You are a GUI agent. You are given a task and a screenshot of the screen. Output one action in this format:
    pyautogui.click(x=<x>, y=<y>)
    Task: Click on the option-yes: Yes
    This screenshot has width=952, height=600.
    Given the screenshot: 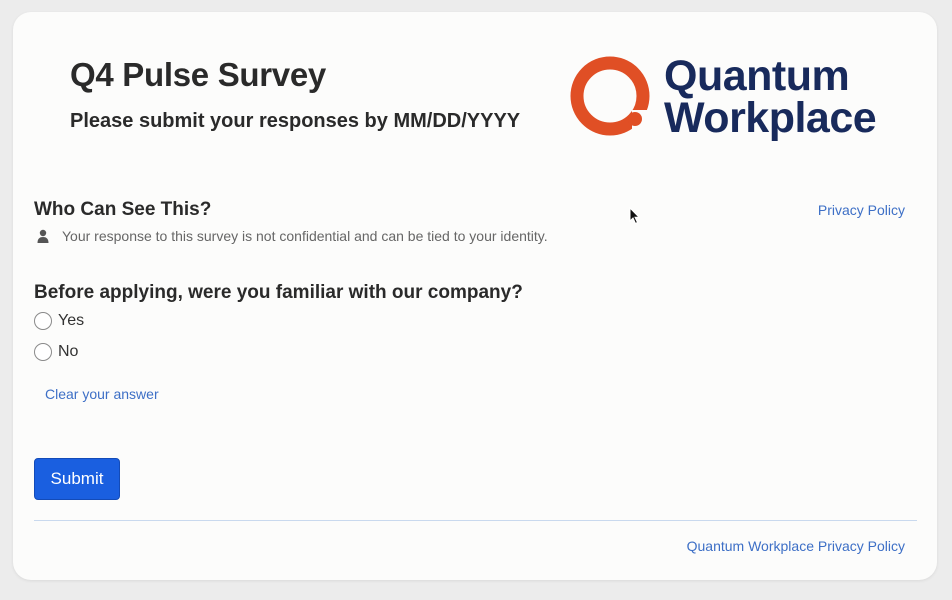 What is the action you would take?
    pyautogui.click(x=59, y=321)
    